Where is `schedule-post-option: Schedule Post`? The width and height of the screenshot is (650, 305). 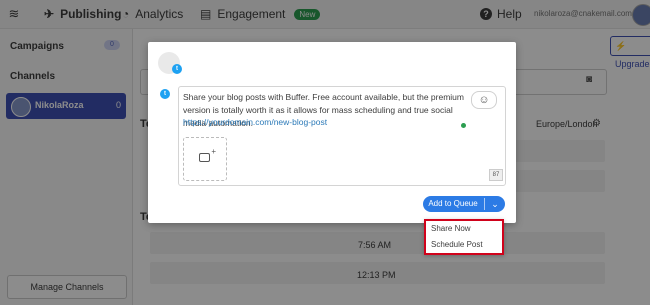 schedule-post-option: Schedule Post is located at coordinates (457, 244).